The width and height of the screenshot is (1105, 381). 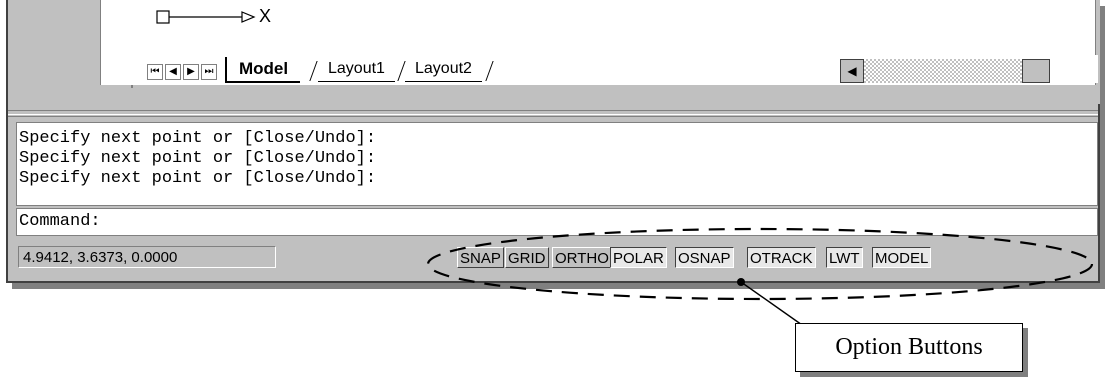 What do you see at coordinates (909, 347) in the screenshot?
I see `option-buttons-callout: Option Buttons` at bounding box center [909, 347].